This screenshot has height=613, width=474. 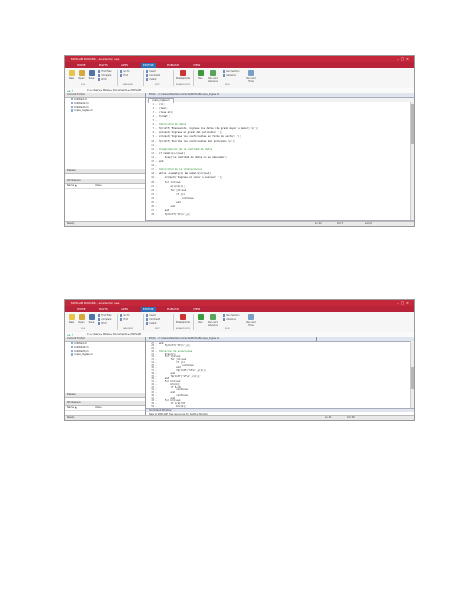 I want to click on compare-button: Compare, so click(x=104, y=319).